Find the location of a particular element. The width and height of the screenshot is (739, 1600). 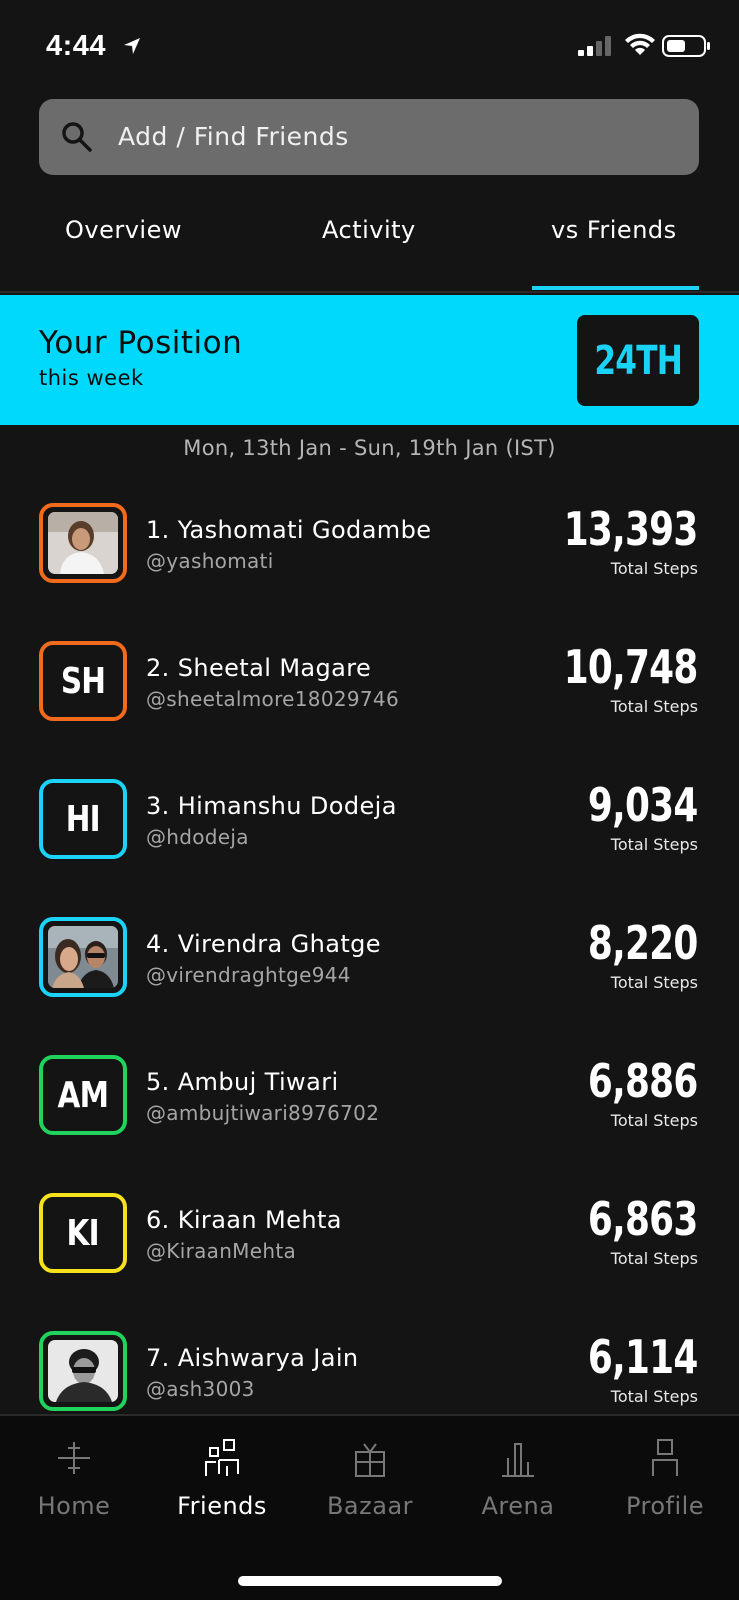

position-rank-badge: 24TH is located at coordinates (638, 360).